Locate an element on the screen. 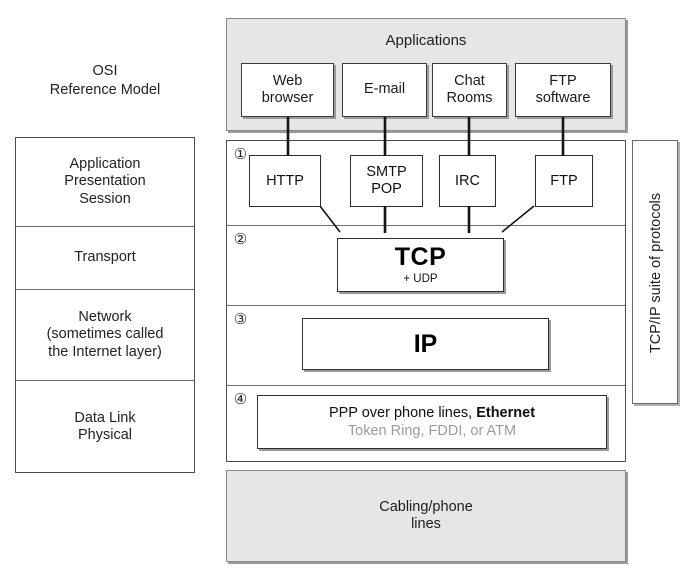 The width and height of the screenshot is (700, 581). protocol-box-line: SMTP is located at coordinates (386, 172).